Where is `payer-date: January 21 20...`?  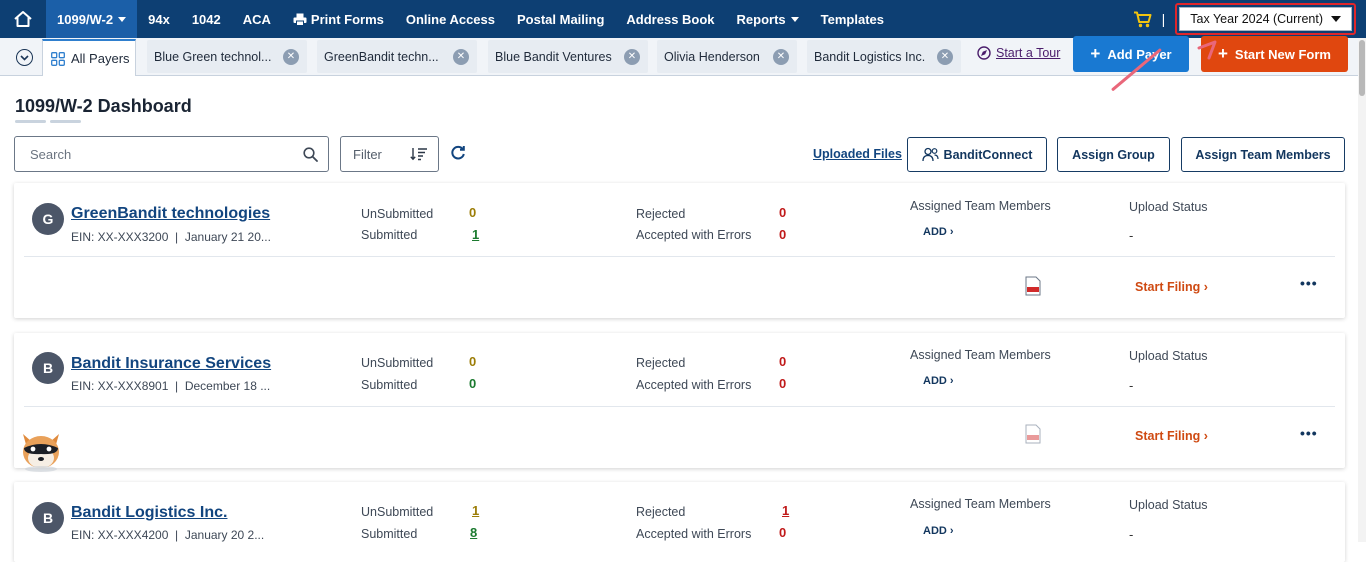 payer-date: January 21 20... is located at coordinates (227, 237).